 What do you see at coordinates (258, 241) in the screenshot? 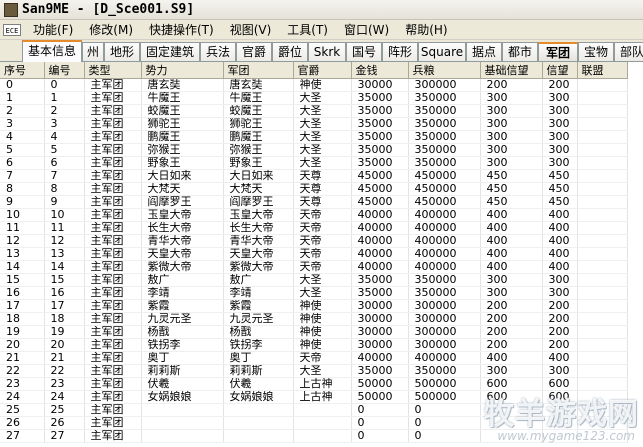
I see `table-cell-corps: 青华大帝` at bounding box center [258, 241].